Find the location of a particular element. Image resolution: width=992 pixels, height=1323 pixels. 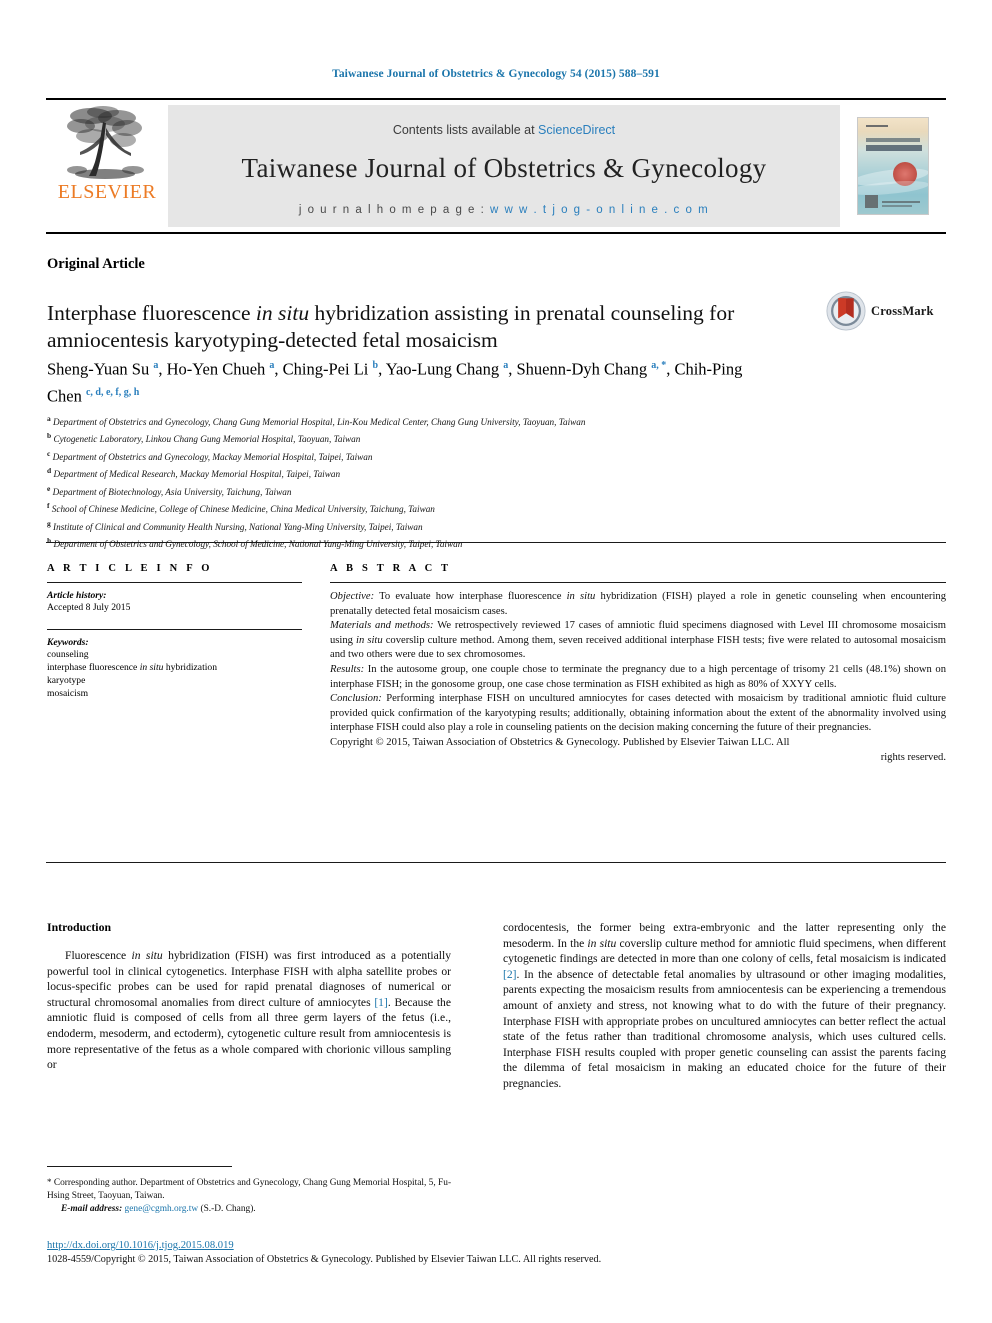

contents-prefix: Contents lists available at is located at coordinates (465, 129).